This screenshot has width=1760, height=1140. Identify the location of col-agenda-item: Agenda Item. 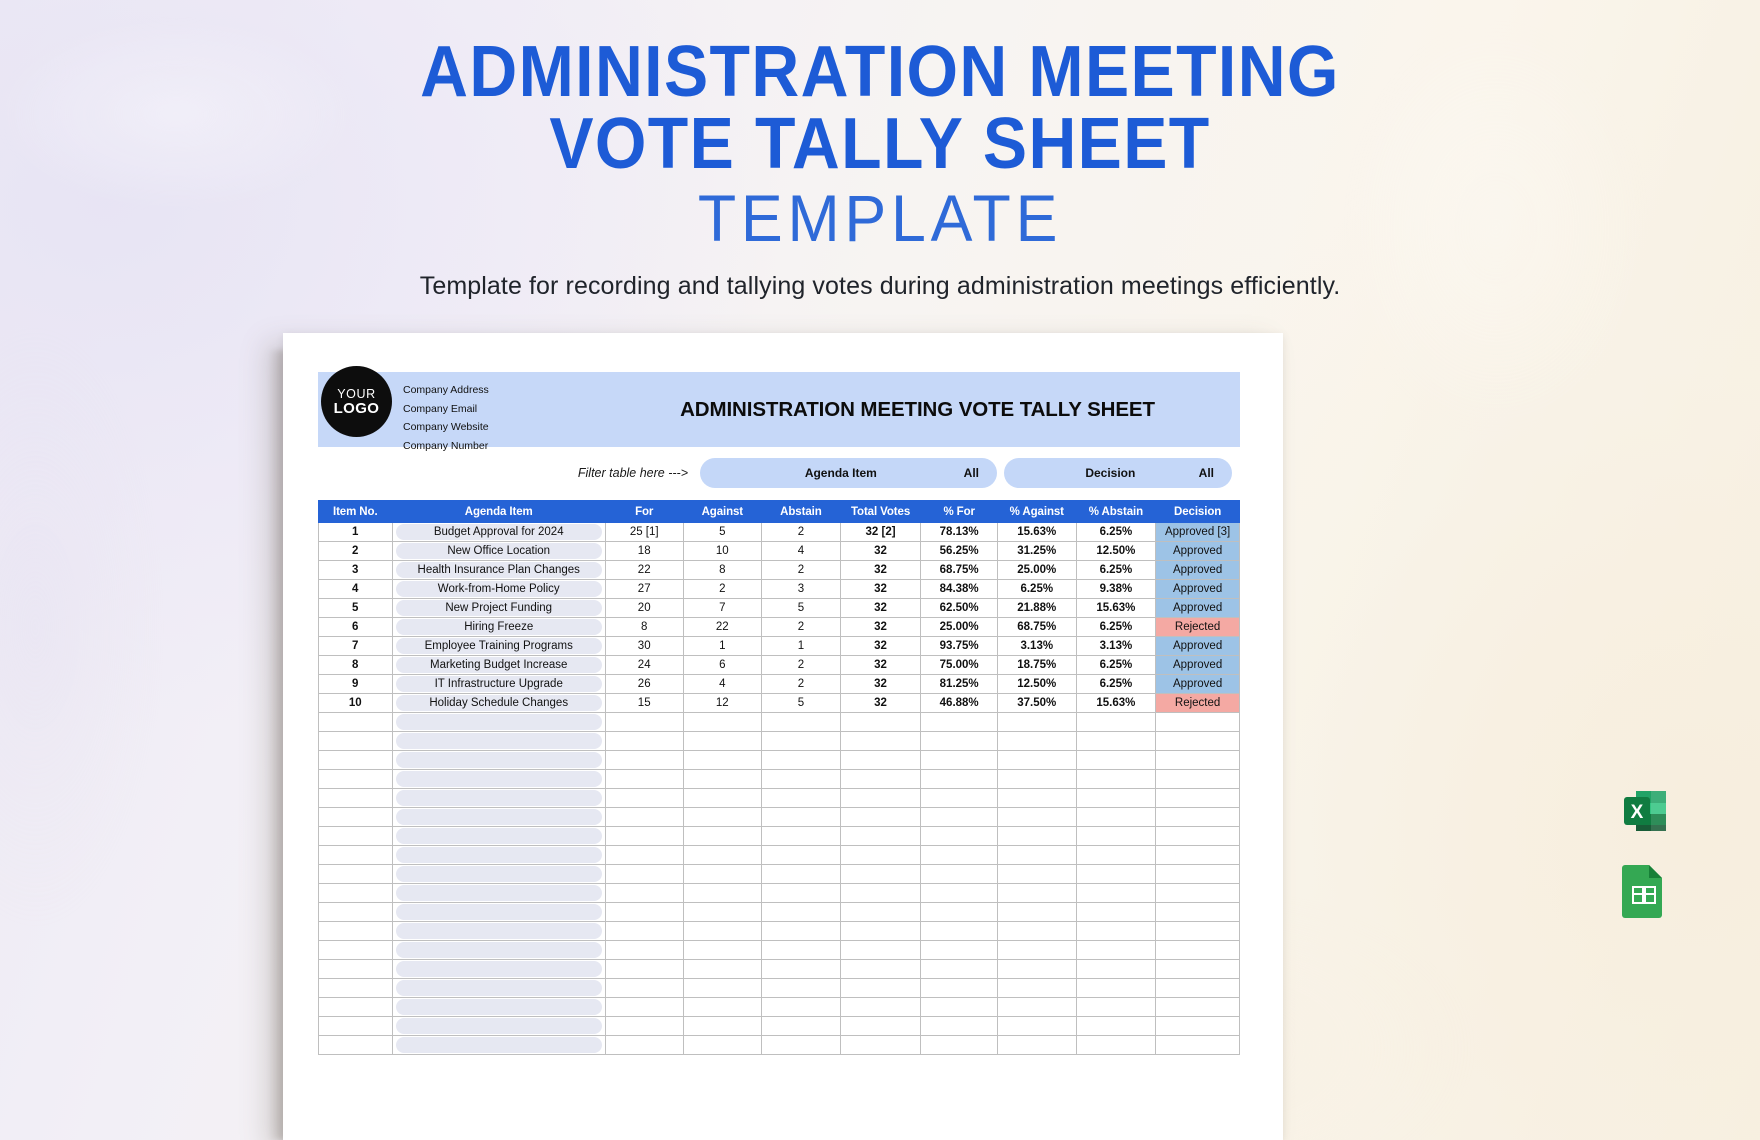
(498, 511).